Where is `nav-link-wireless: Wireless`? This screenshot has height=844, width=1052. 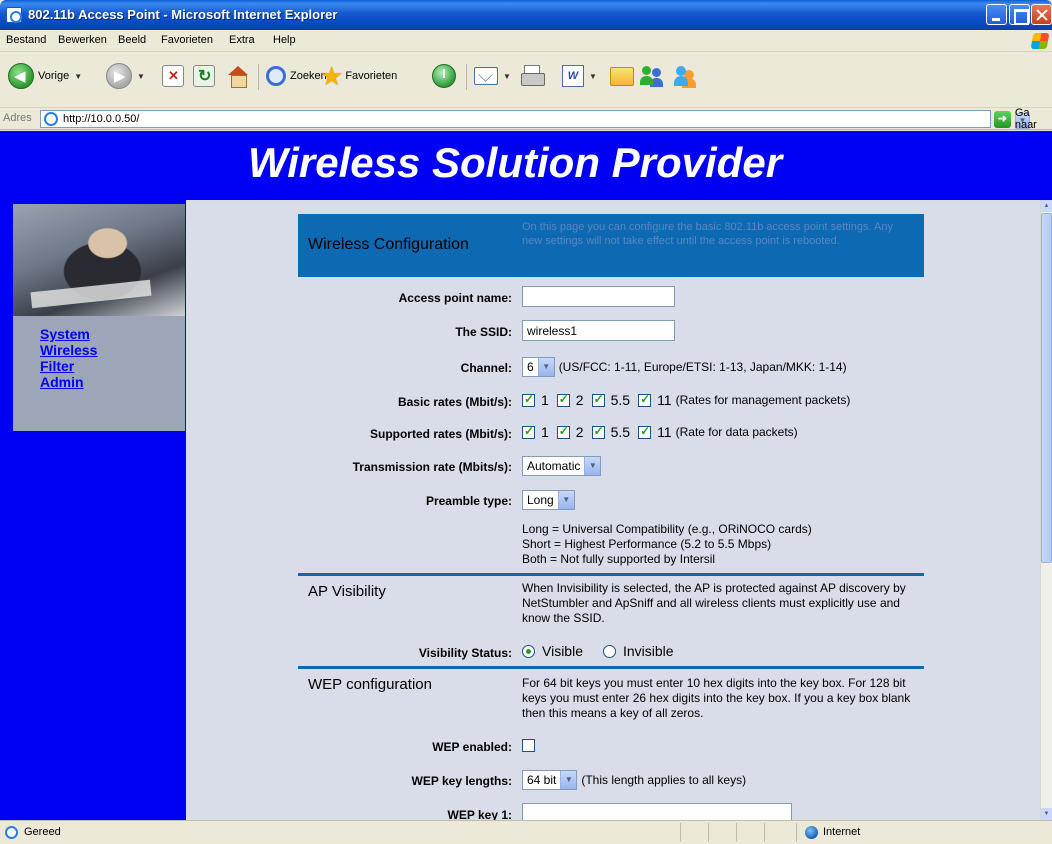
nav-link-wireless: Wireless is located at coordinates (112, 350).